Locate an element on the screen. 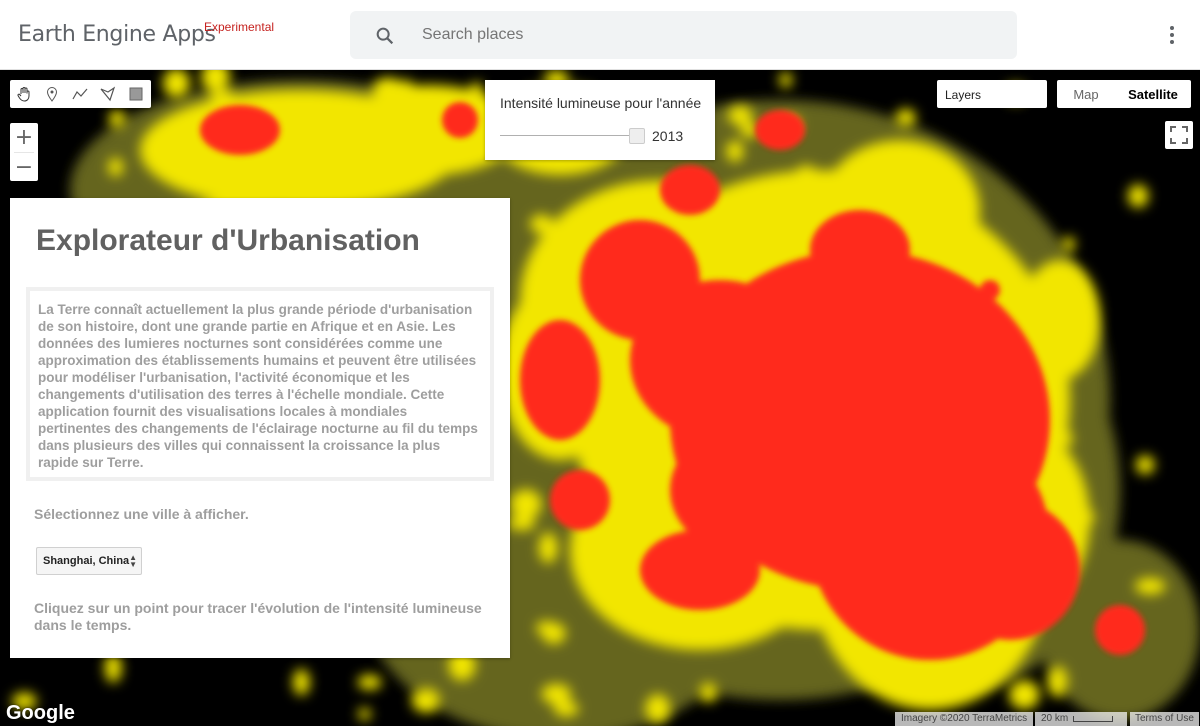 This screenshot has height=726, width=1200. layers-button: Layers is located at coordinates (992, 94).